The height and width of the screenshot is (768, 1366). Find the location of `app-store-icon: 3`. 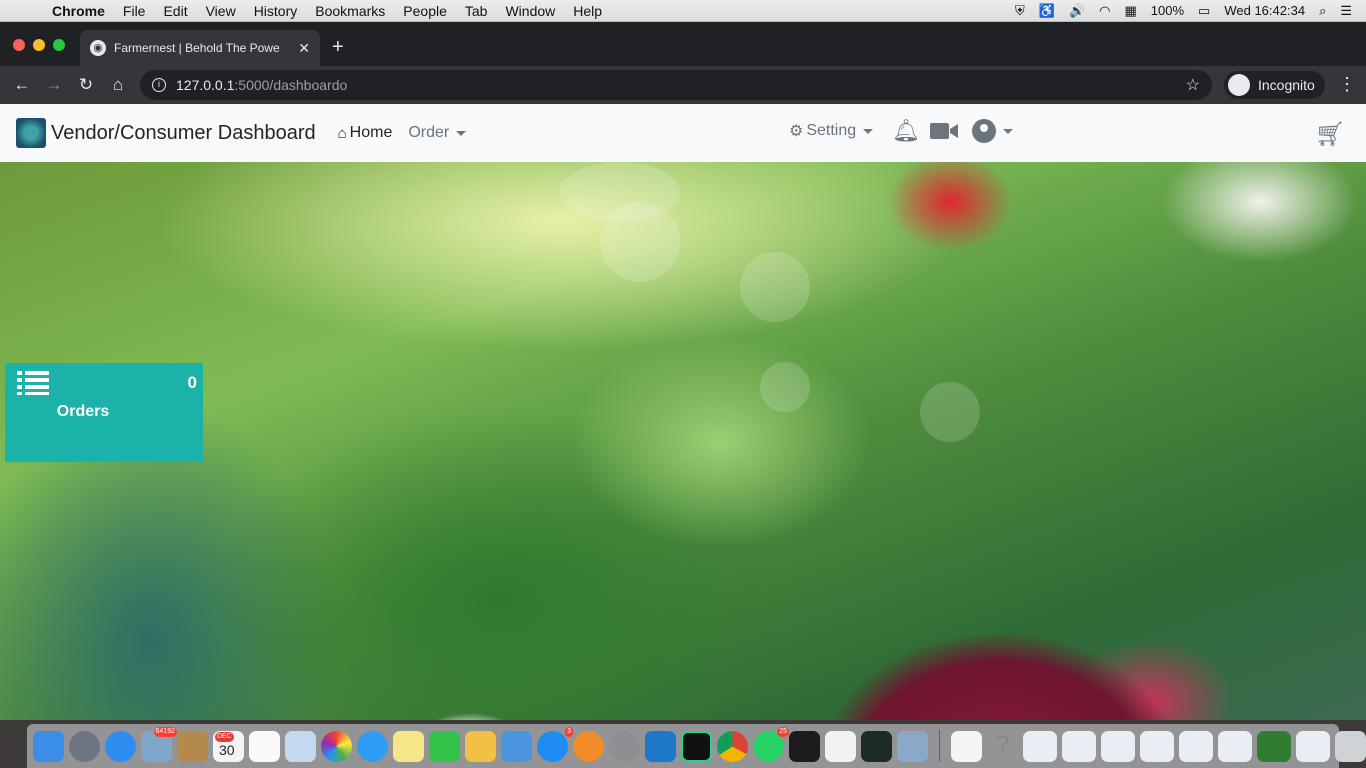

app-store-icon: 3 is located at coordinates (555, 744).